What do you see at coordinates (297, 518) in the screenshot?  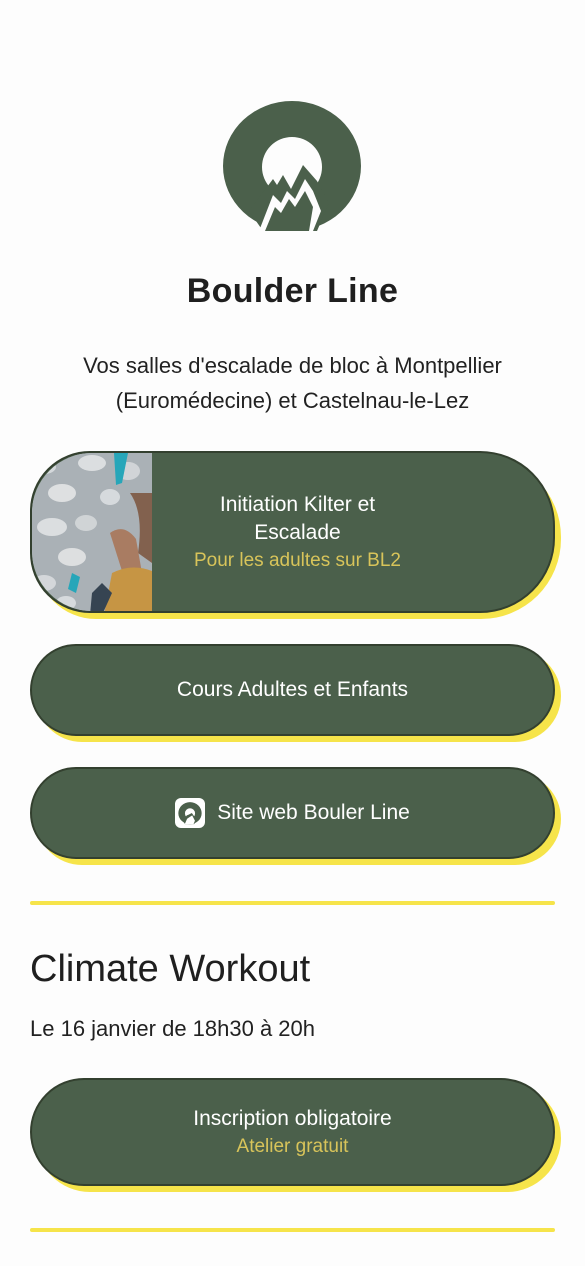 I see `link-label: Initiation Kilter et Escalade` at bounding box center [297, 518].